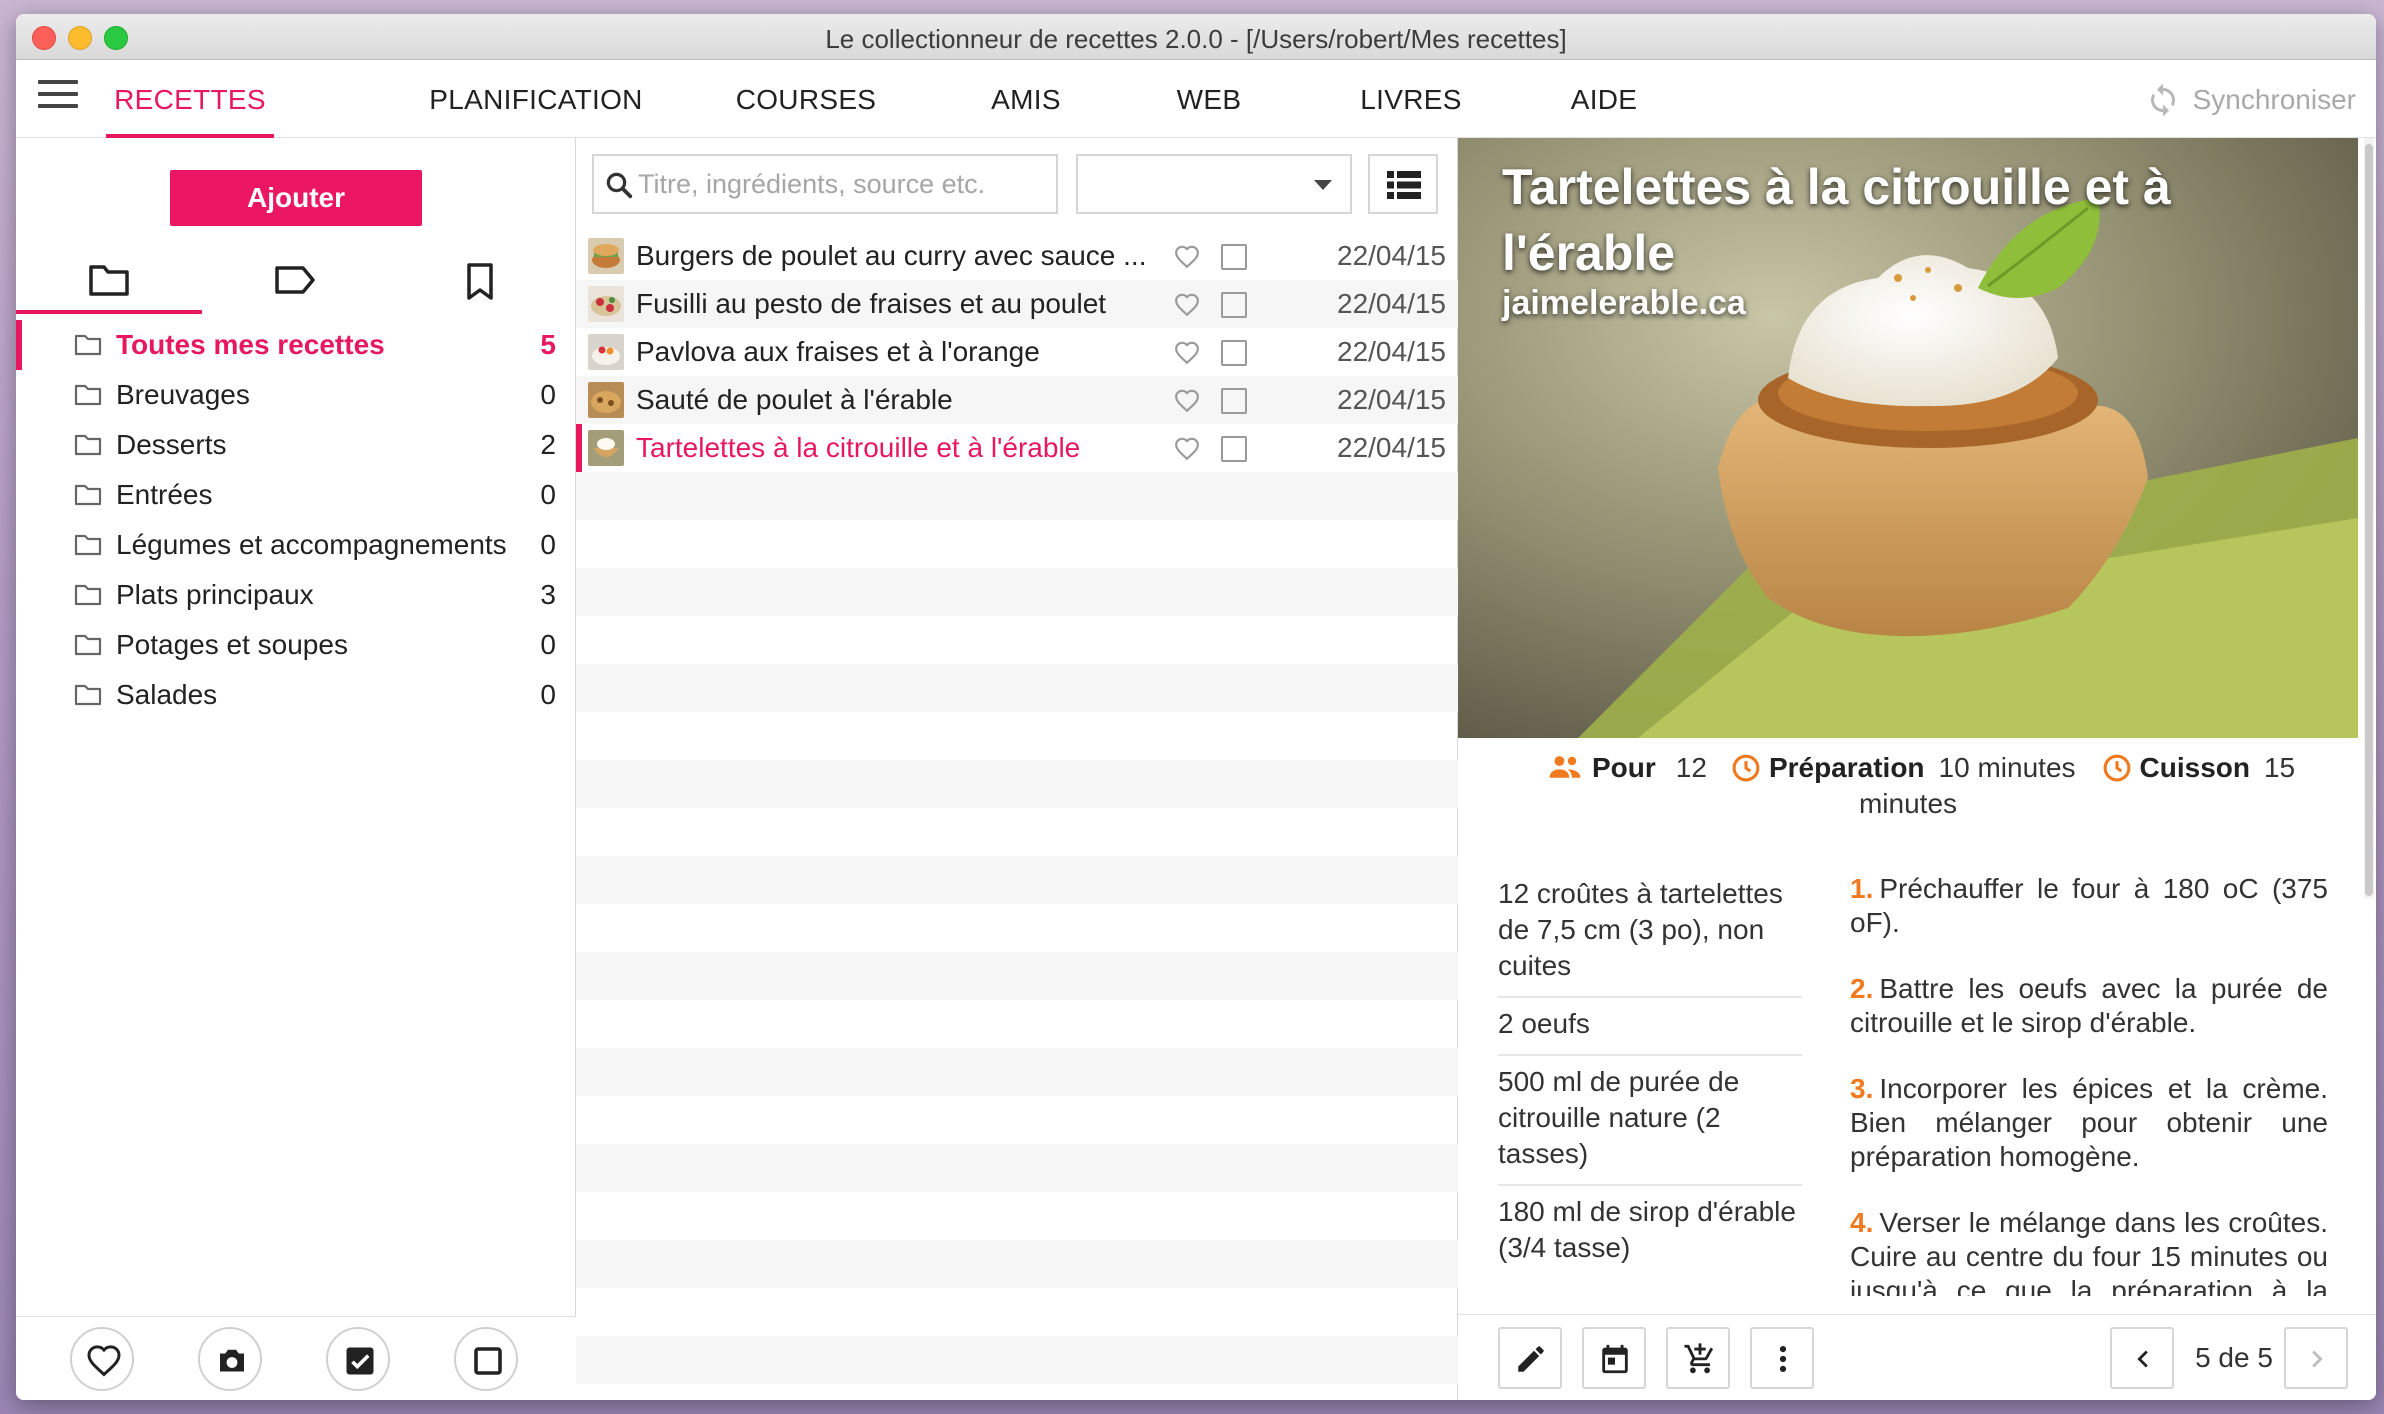 The width and height of the screenshot is (2384, 1414). I want to click on photo-filter-button, so click(230, 1359).